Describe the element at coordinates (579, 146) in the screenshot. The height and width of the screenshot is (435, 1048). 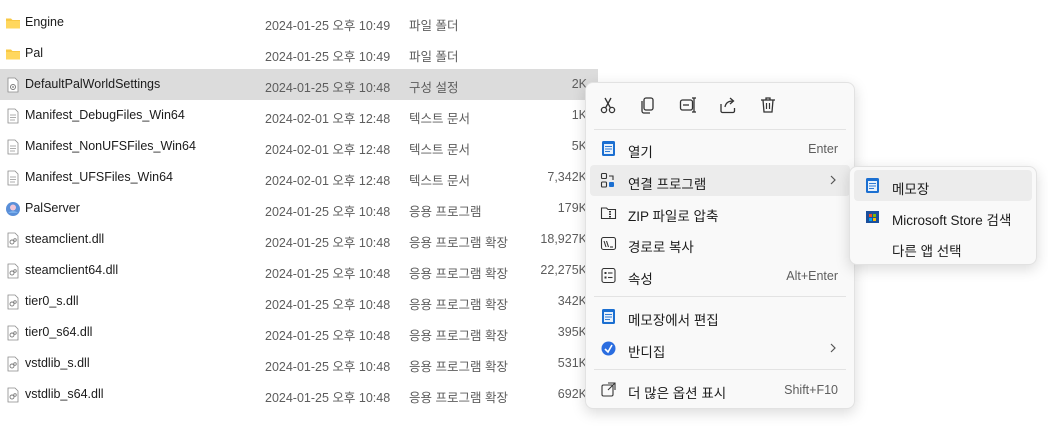
I see `file-size: 5K` at that location.